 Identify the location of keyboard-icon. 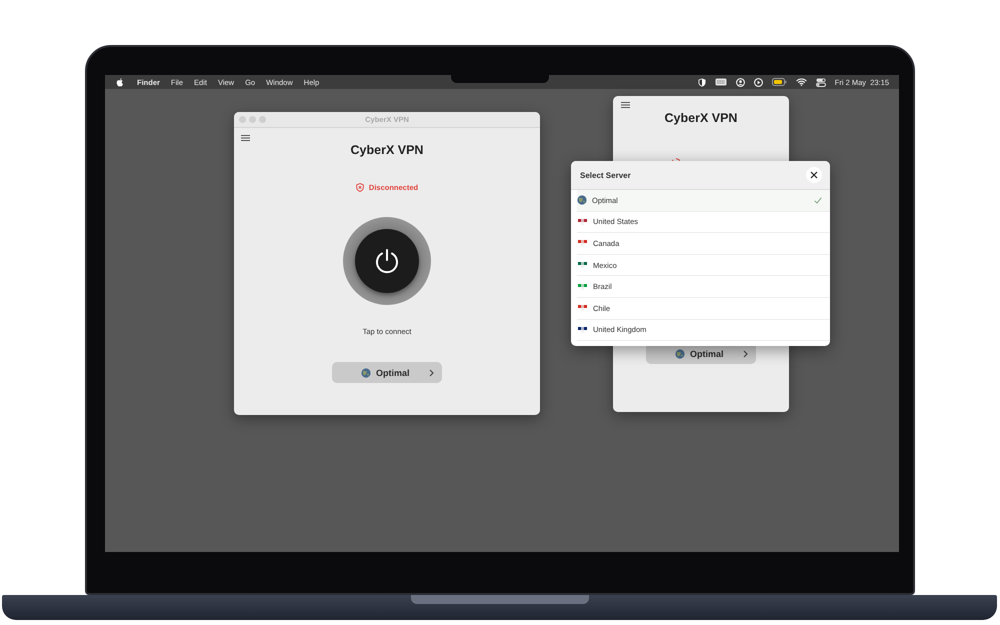
(720, 82).